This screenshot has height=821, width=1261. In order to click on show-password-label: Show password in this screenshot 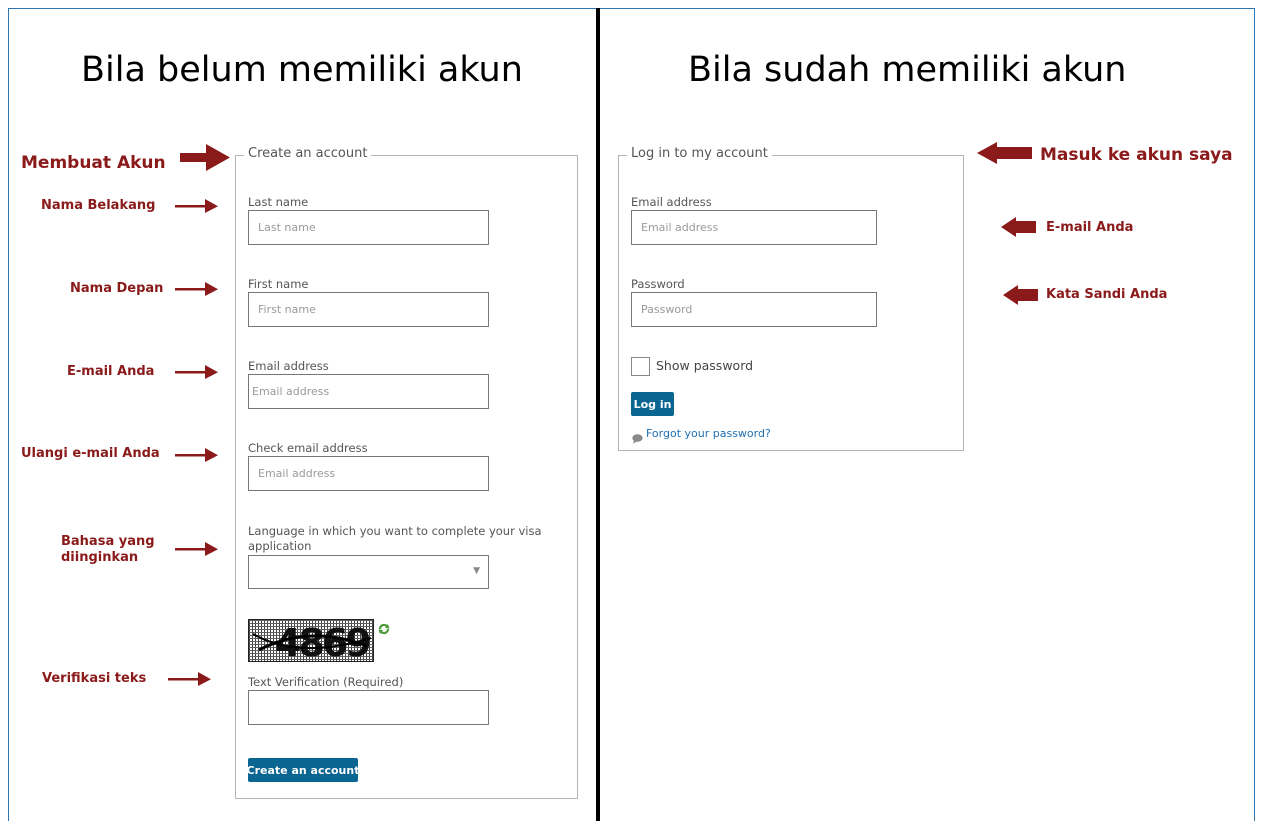, I will do `click(705, 365)`.